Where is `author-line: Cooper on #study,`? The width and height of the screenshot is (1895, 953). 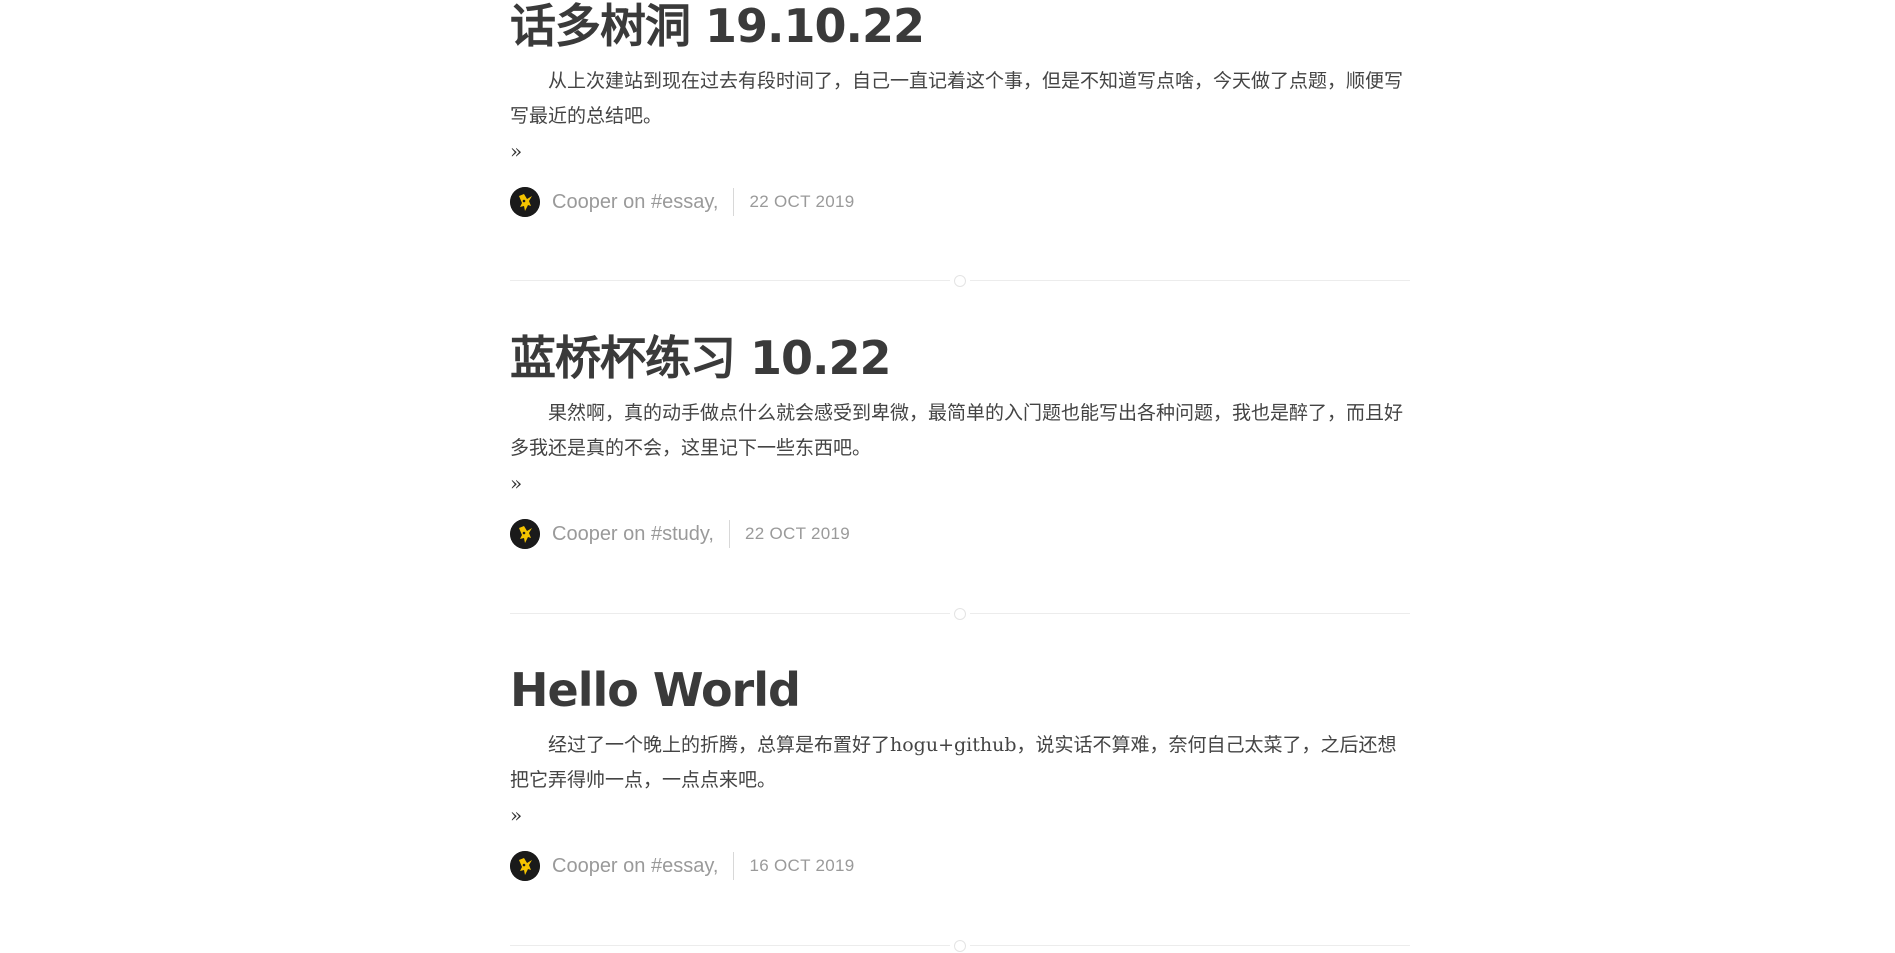
author-line: Cooper on #study, is located at coordinates (633, 534).